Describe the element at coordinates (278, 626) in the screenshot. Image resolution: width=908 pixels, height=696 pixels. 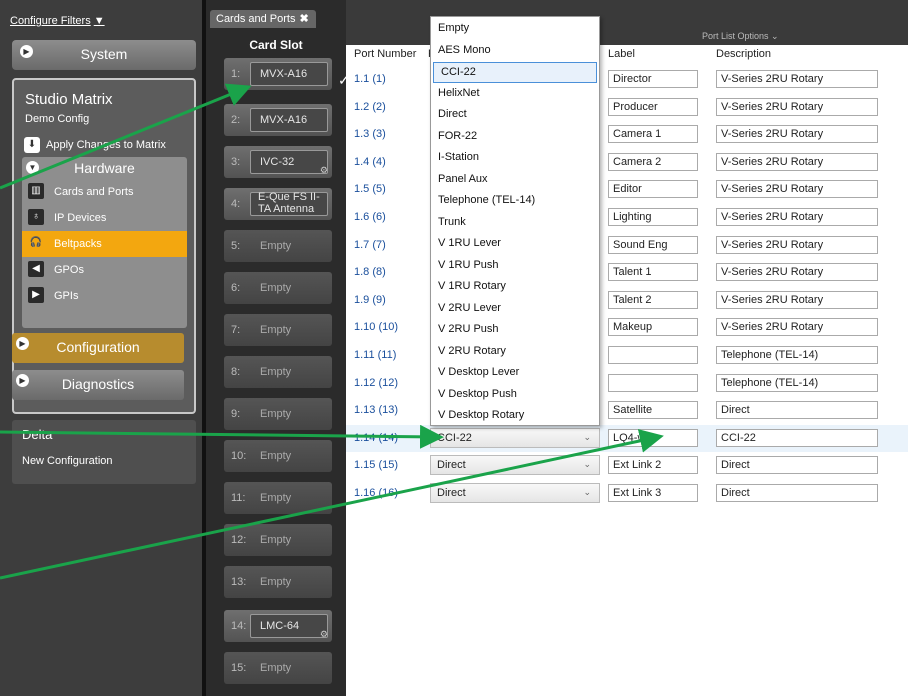
I see `card-slot-14: 14: LMC-64 ⚙` at that location.